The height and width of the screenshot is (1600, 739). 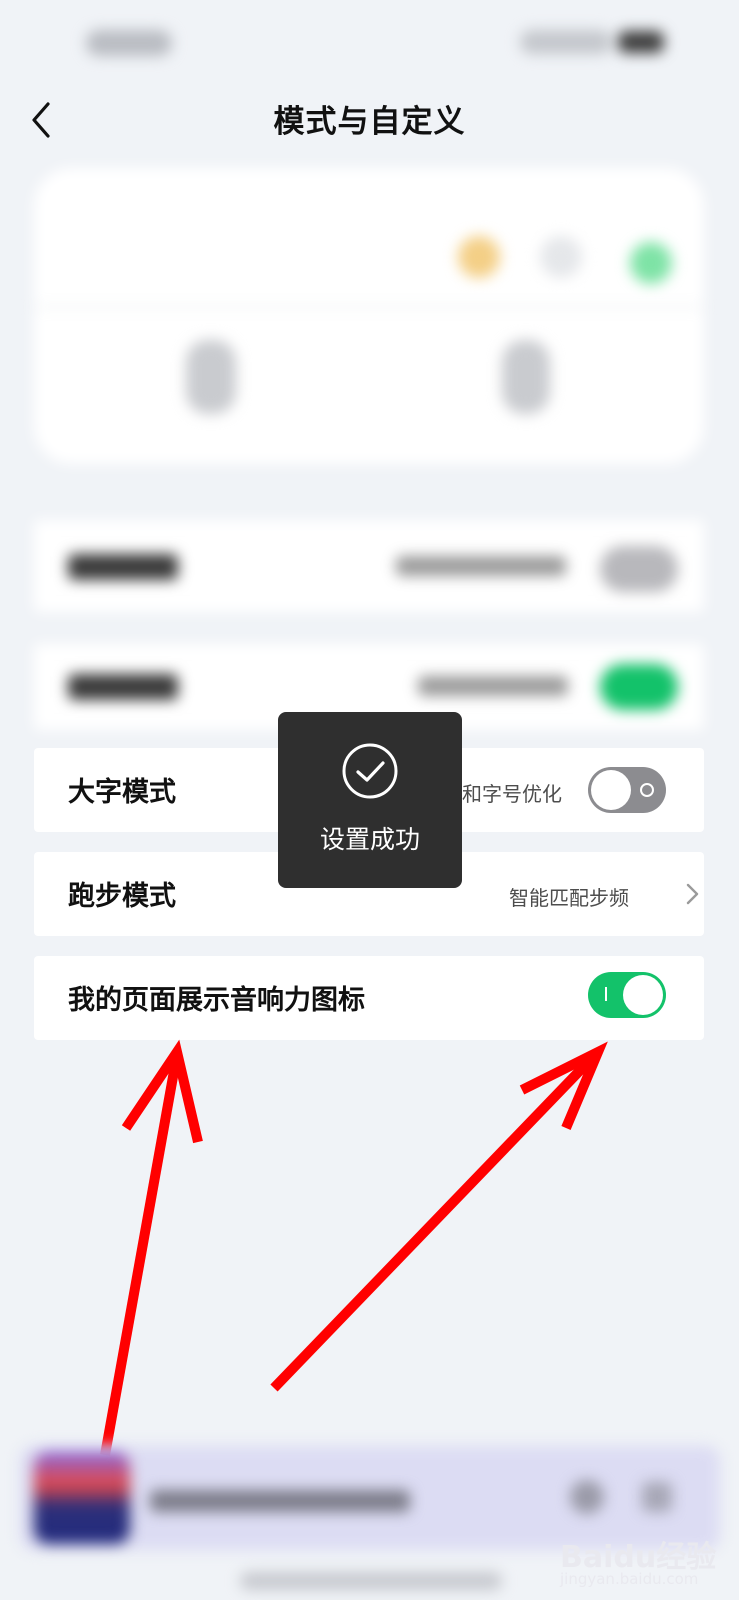 I want to click on album-cover, so click(x=82, y=1498).